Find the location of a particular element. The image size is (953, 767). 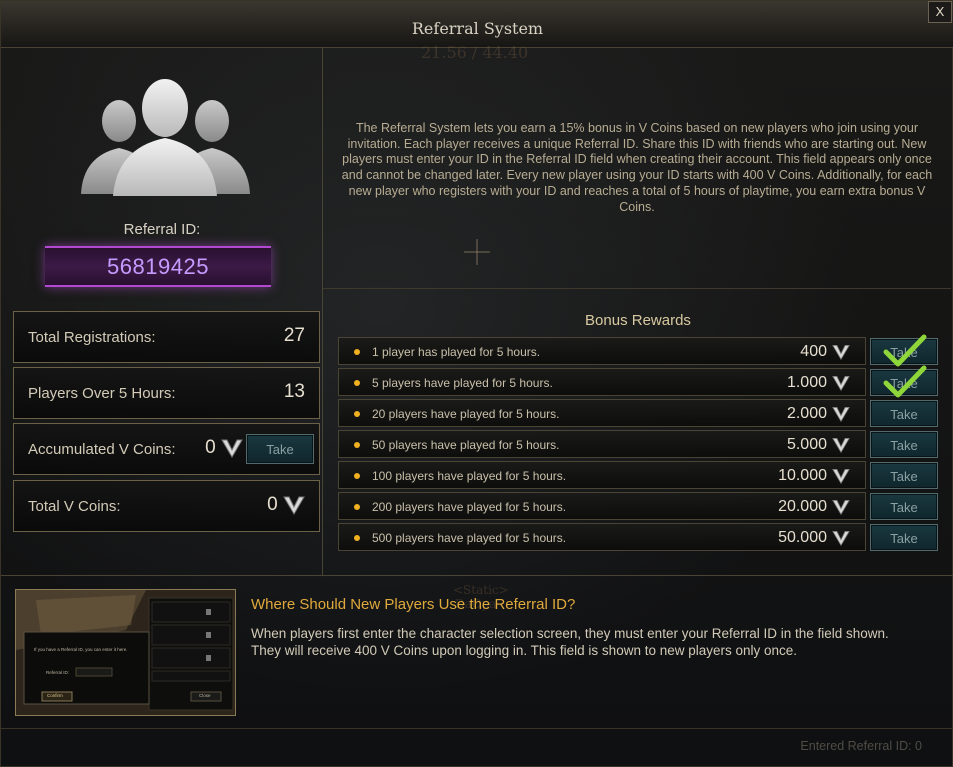

reward-amount: 400 is located at coordinates (813, 351).